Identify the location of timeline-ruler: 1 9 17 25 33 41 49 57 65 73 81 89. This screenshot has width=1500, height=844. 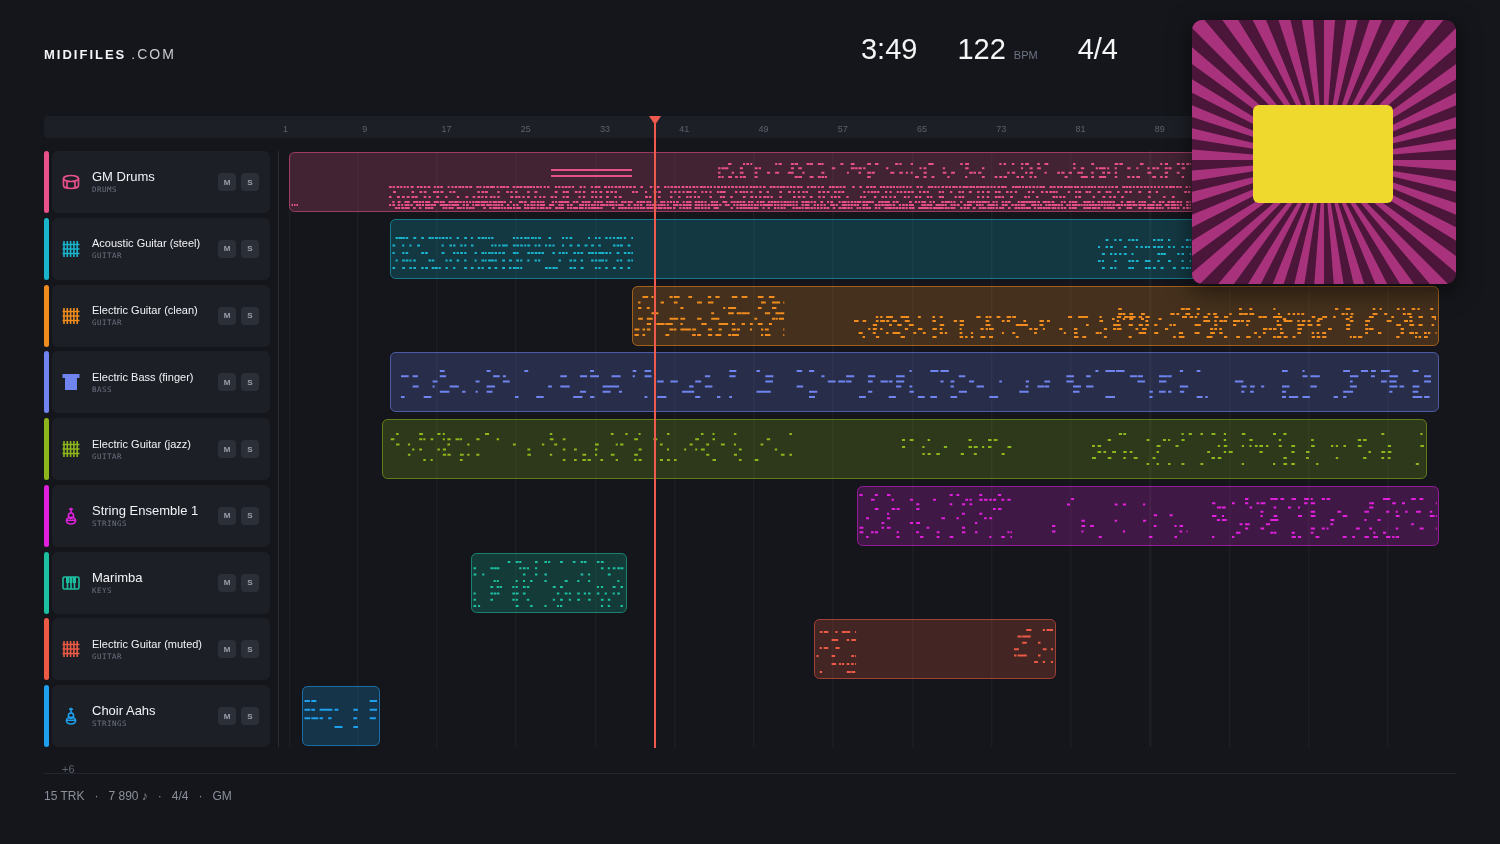
(618, 127).